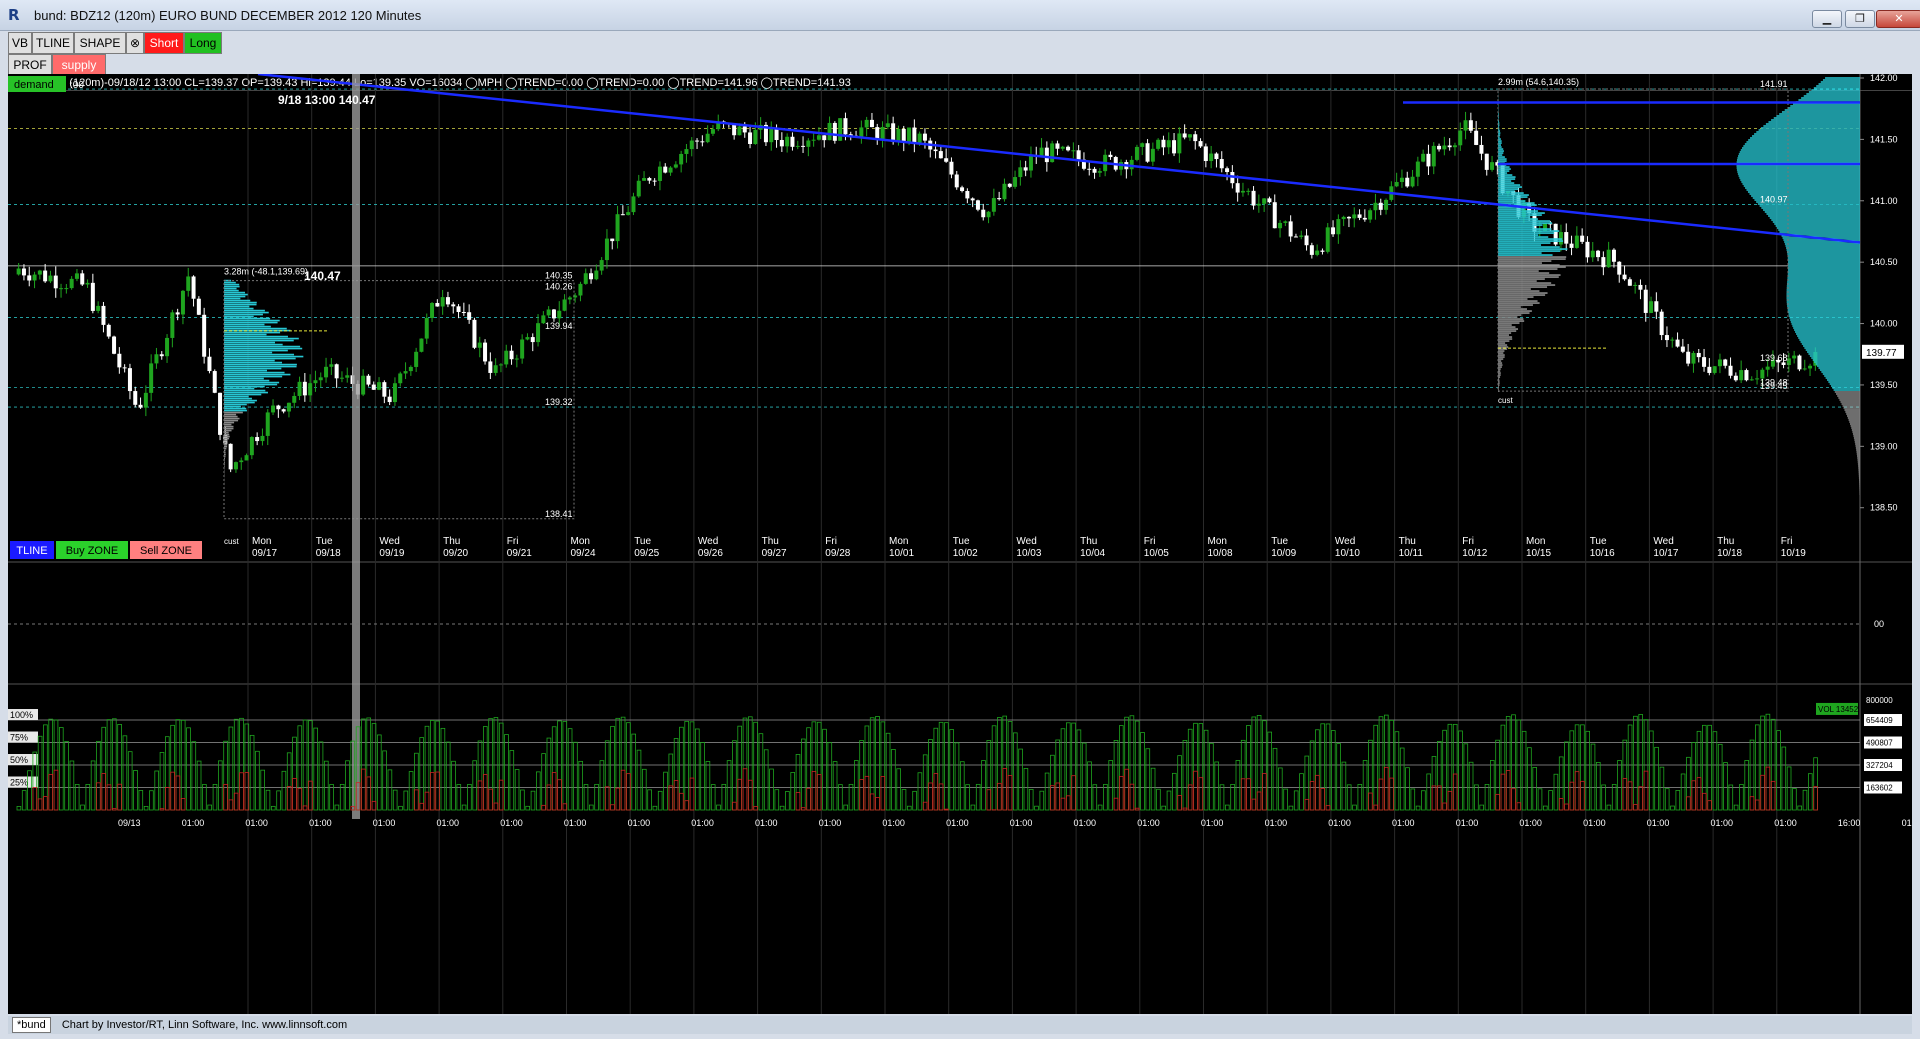  Describe the element at coordinates (1827, 19) in the screenshot. I see `minimize-button: ▁` at that location.